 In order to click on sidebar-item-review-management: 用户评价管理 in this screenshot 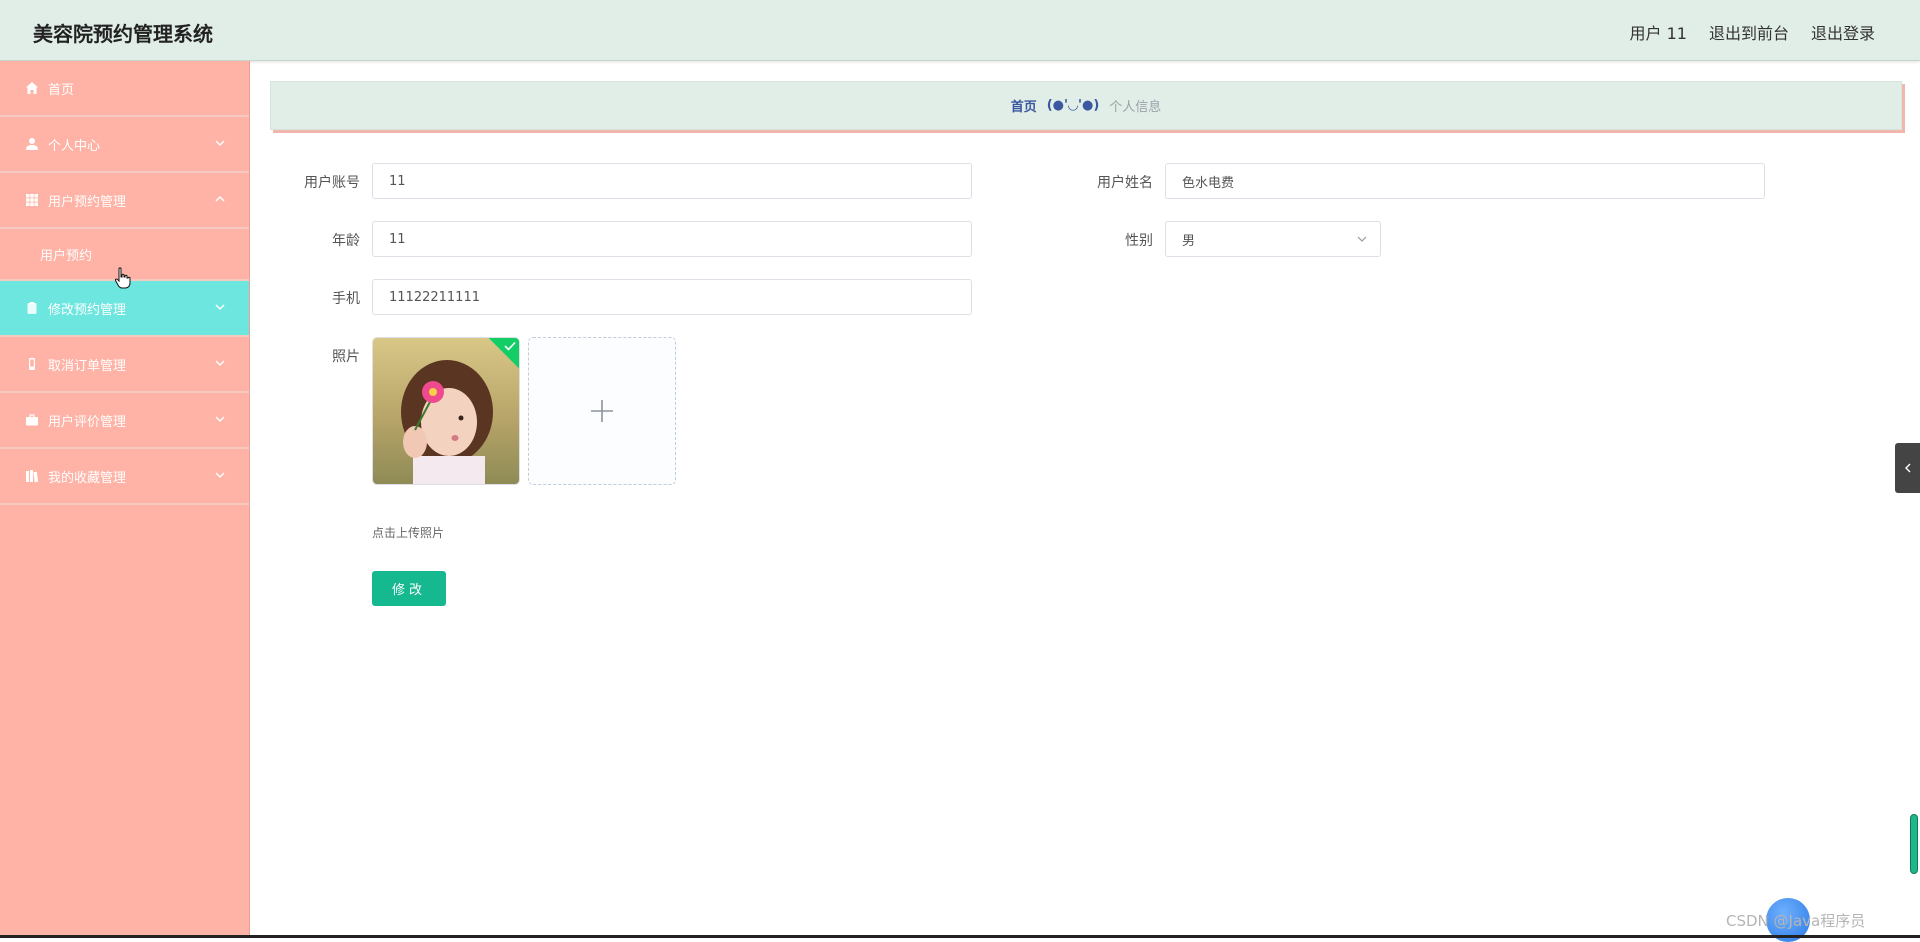, I will do `click(124, 421)`.